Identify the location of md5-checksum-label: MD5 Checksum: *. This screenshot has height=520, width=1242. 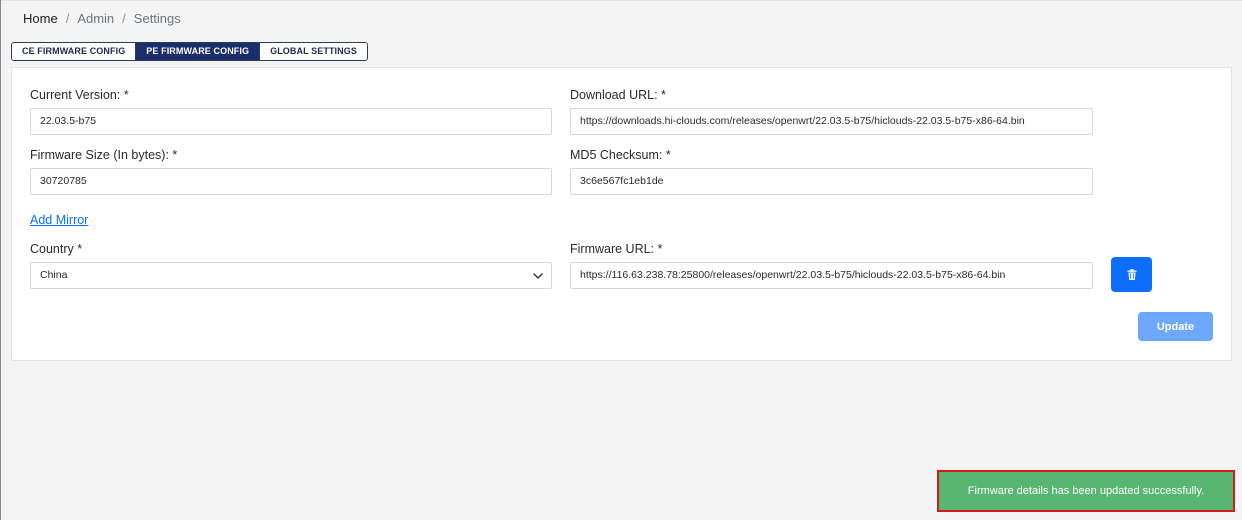
(620, 155).